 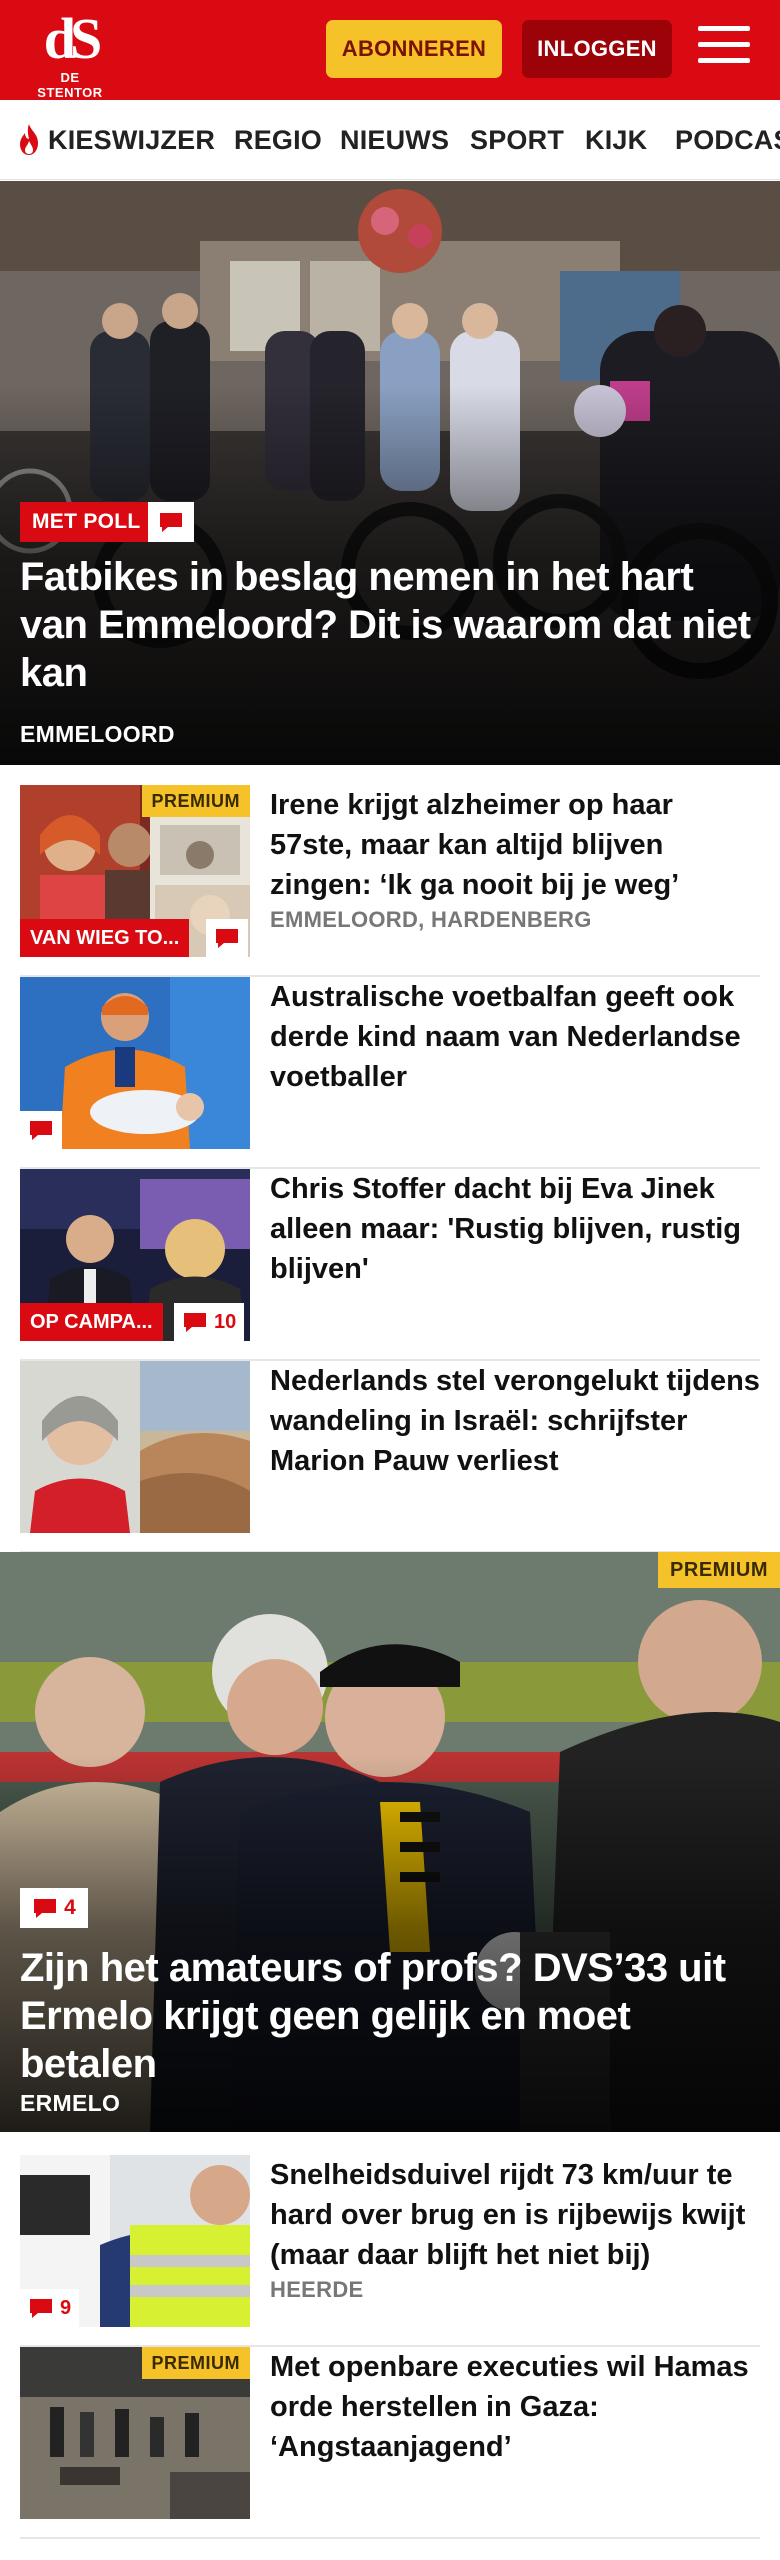 I want to click on nav-item-kieswijzer: KIESWIJZER, so click(x=116, y=139).